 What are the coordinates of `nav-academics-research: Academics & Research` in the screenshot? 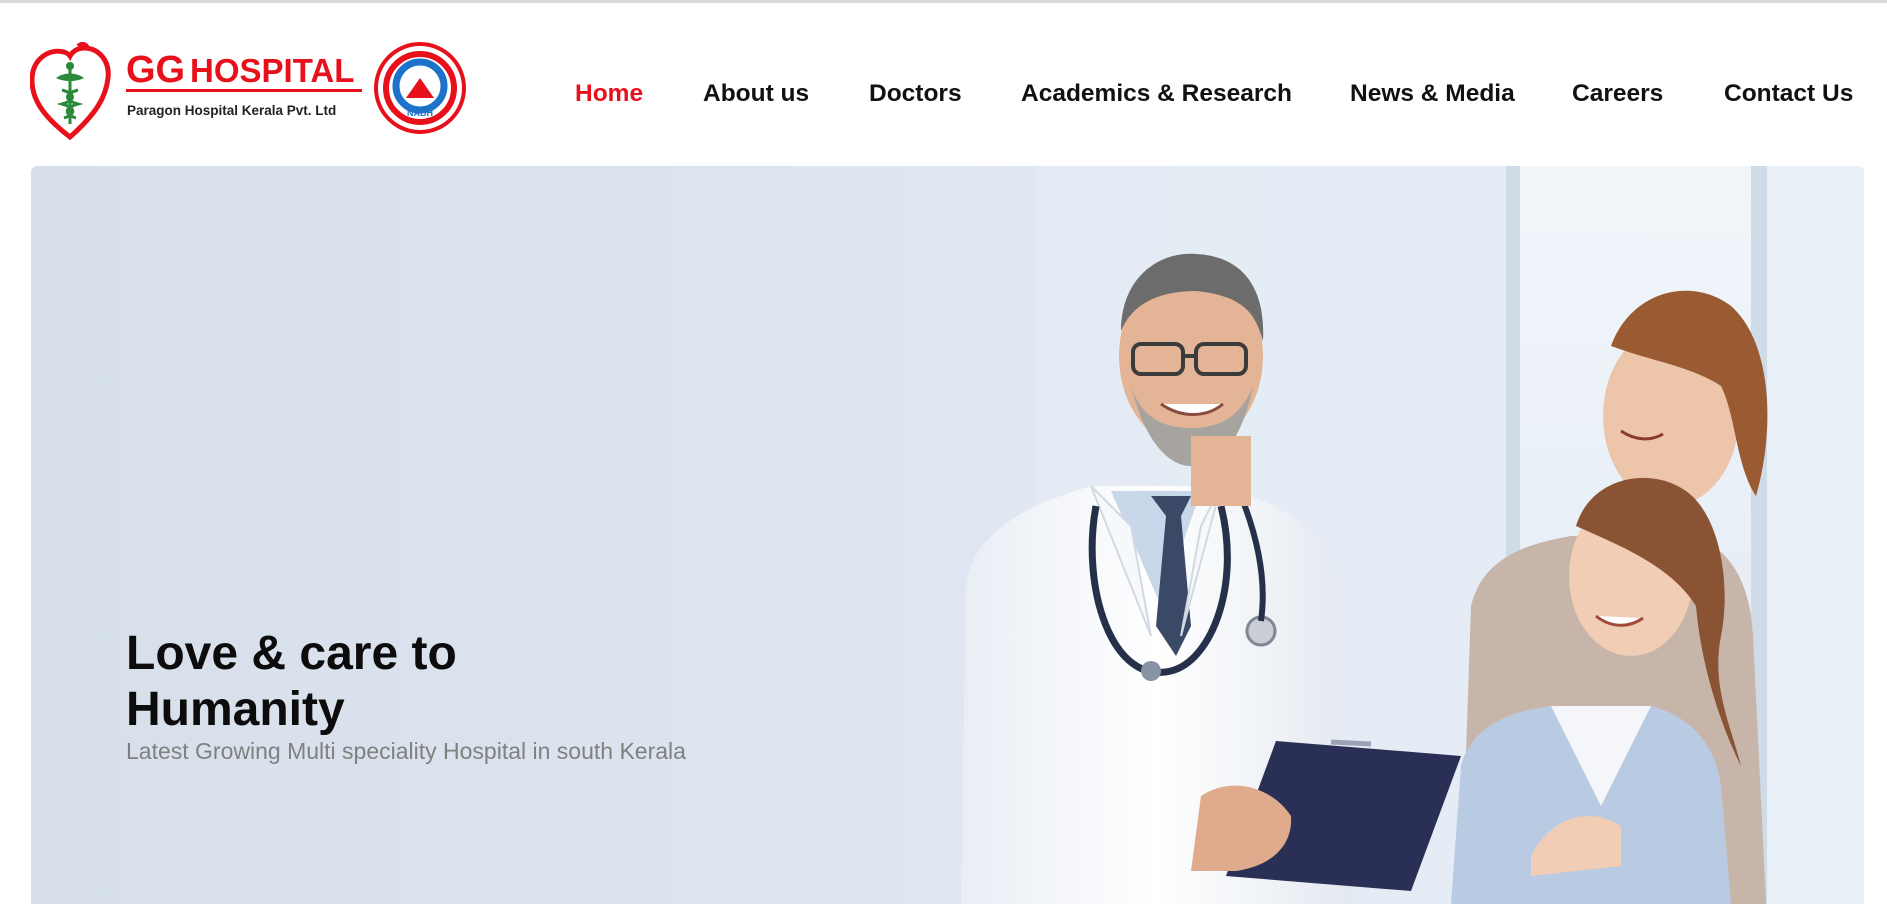 It's located at (1156, 94).